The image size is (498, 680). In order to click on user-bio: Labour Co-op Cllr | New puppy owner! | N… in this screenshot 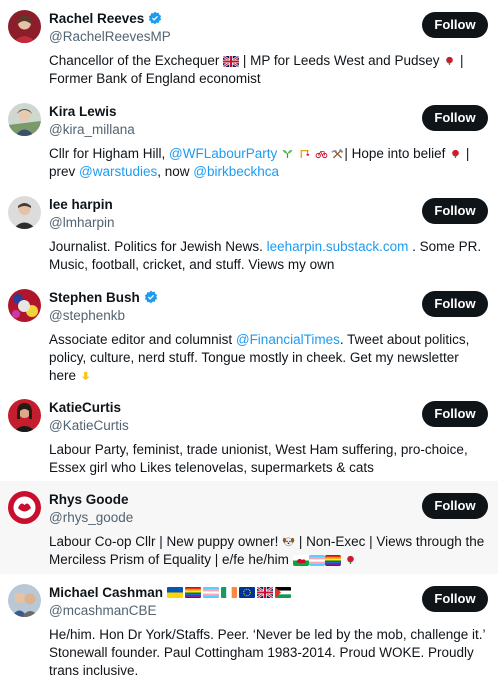, I will do `click(267, 550)`.